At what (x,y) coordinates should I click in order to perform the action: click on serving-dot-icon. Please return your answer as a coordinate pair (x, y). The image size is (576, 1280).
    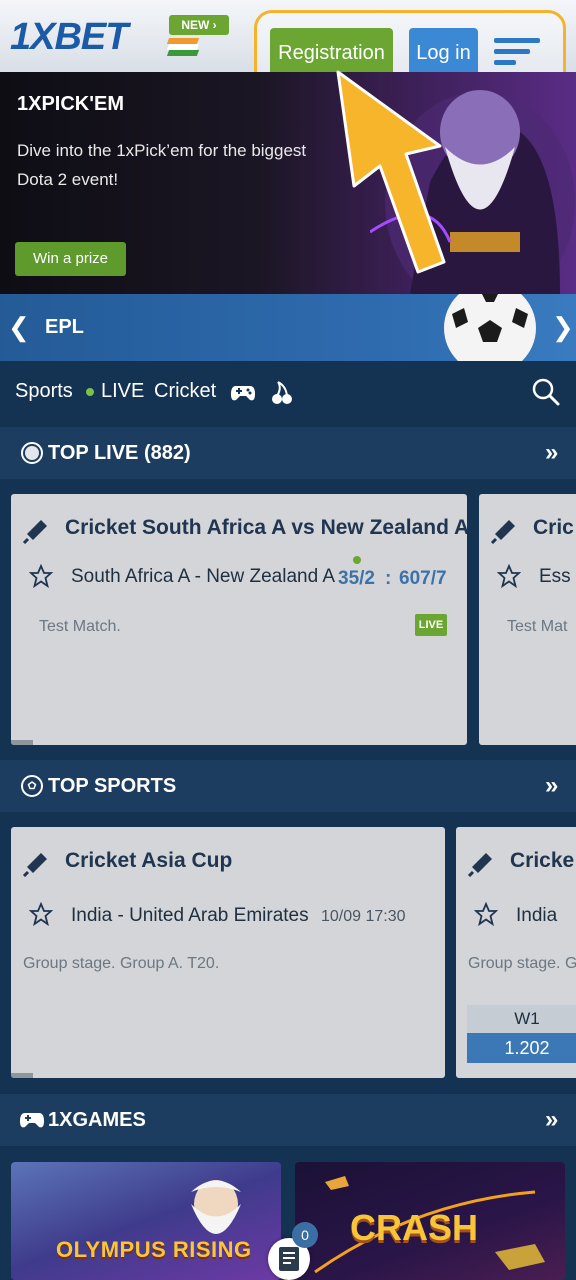
    Looking at the image, I should click on (357, 560).